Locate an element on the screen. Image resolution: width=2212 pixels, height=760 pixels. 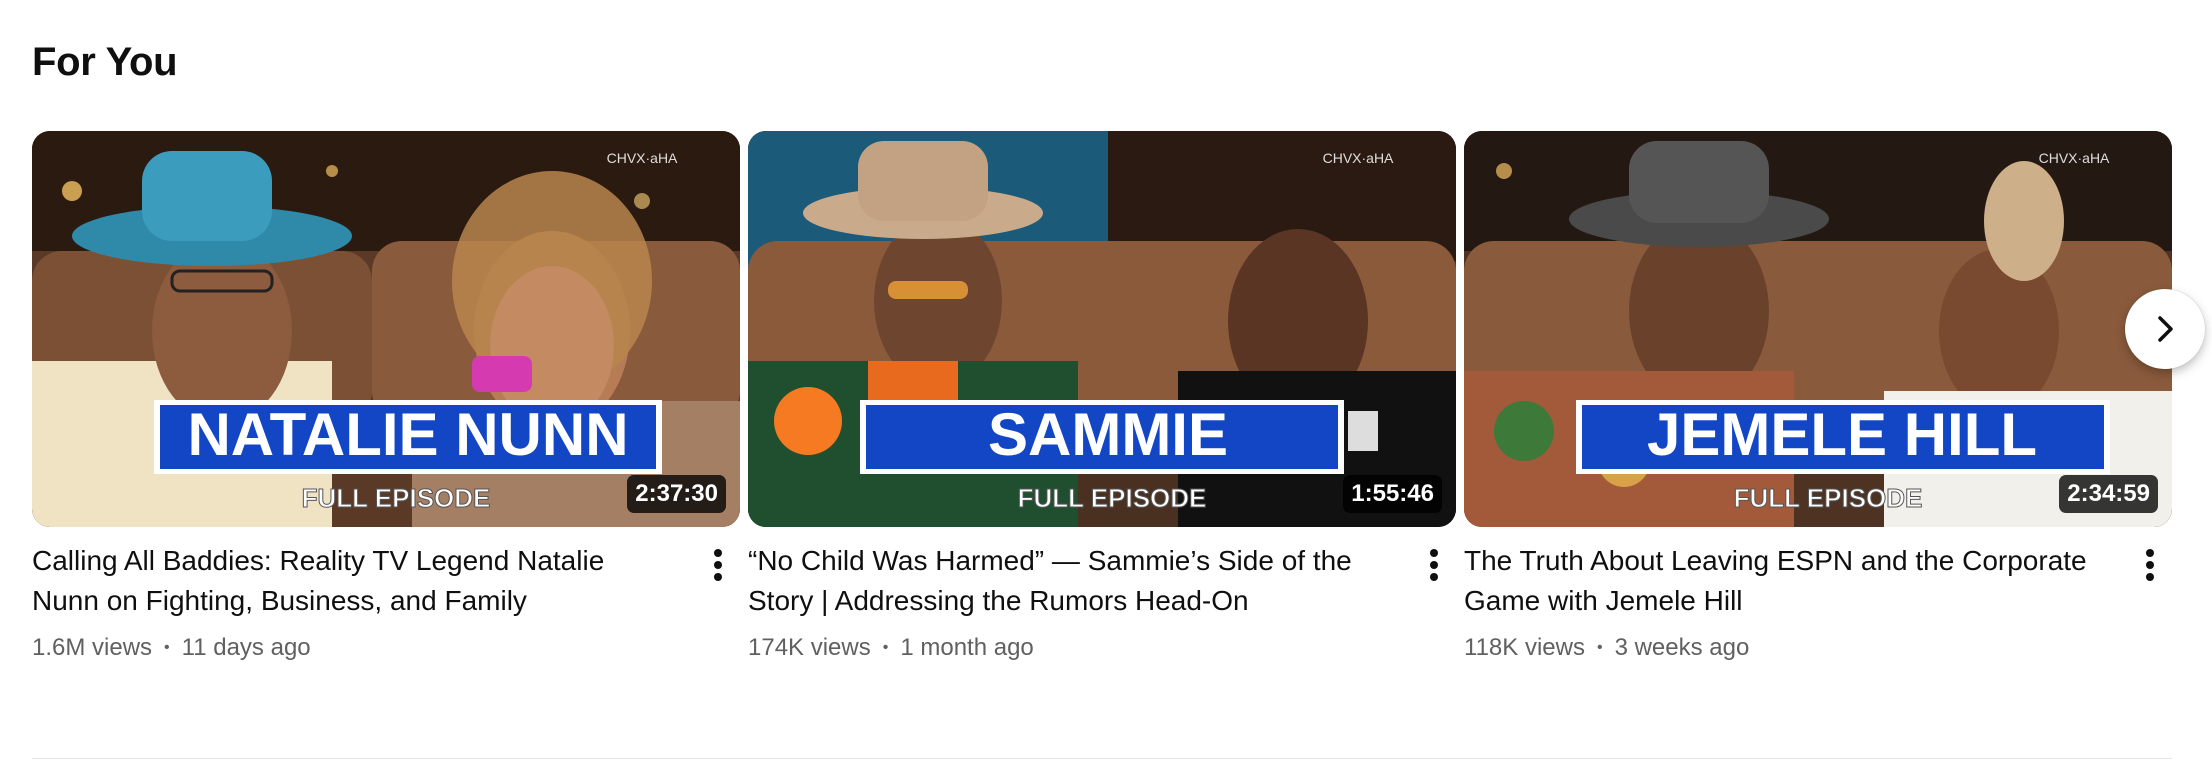
chevron-right-icon is located at coordinates (2165, 329).